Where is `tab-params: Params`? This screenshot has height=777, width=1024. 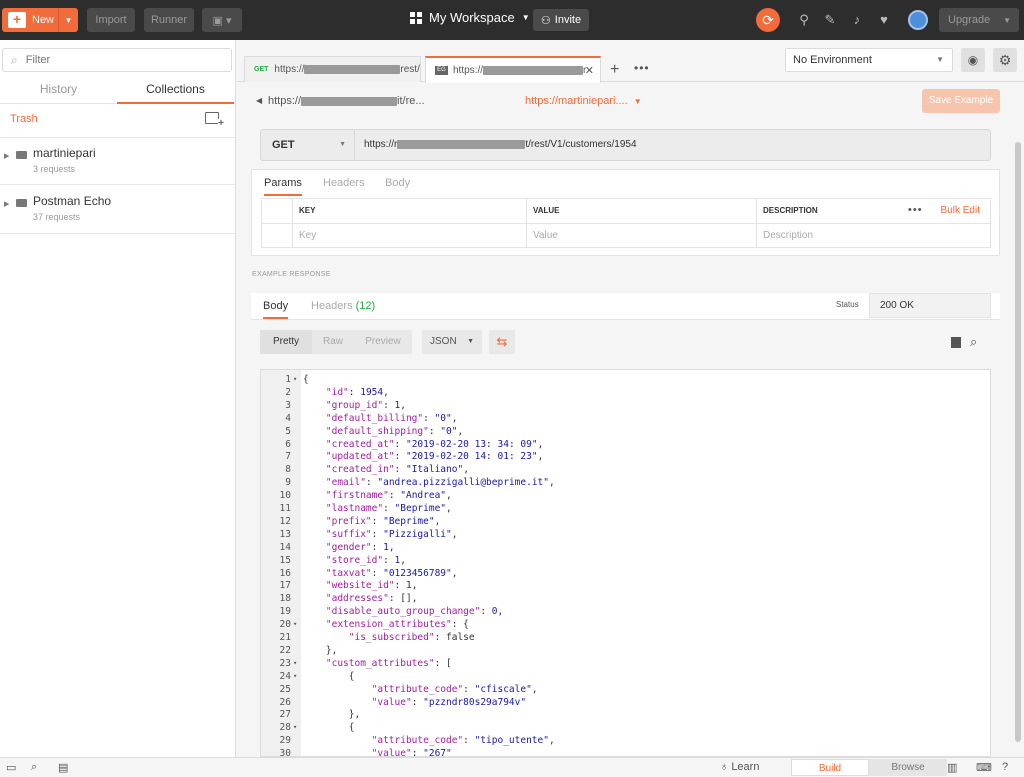 tab-params: Params is located at coordinates (283, 183).